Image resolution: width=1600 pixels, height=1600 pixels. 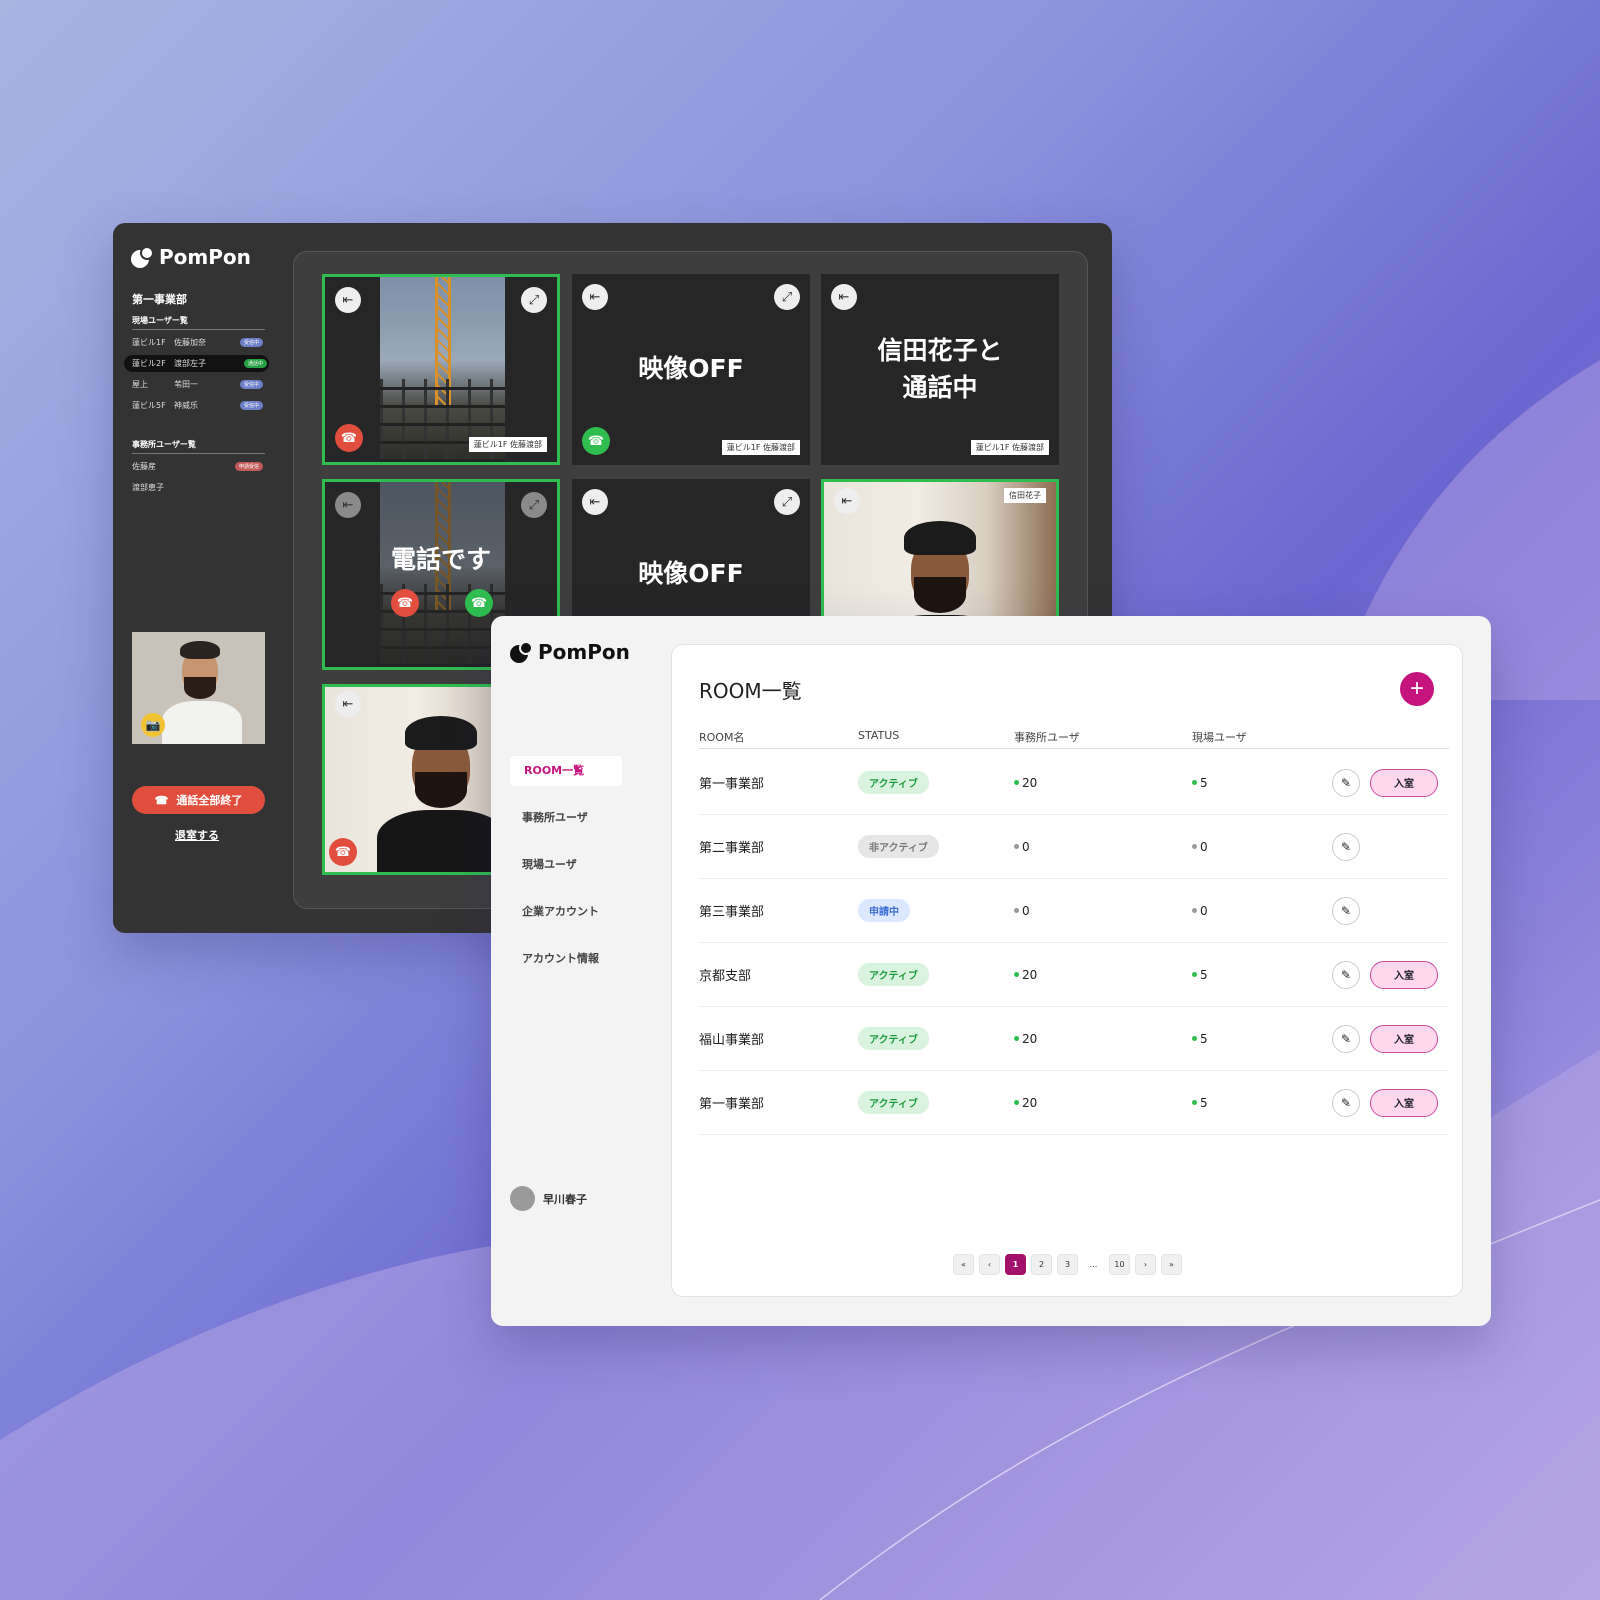 What do you see at coordinates (963, 1264) in the screenshot?
I see `page-first-button: «` at bounding box center [963, 1264].